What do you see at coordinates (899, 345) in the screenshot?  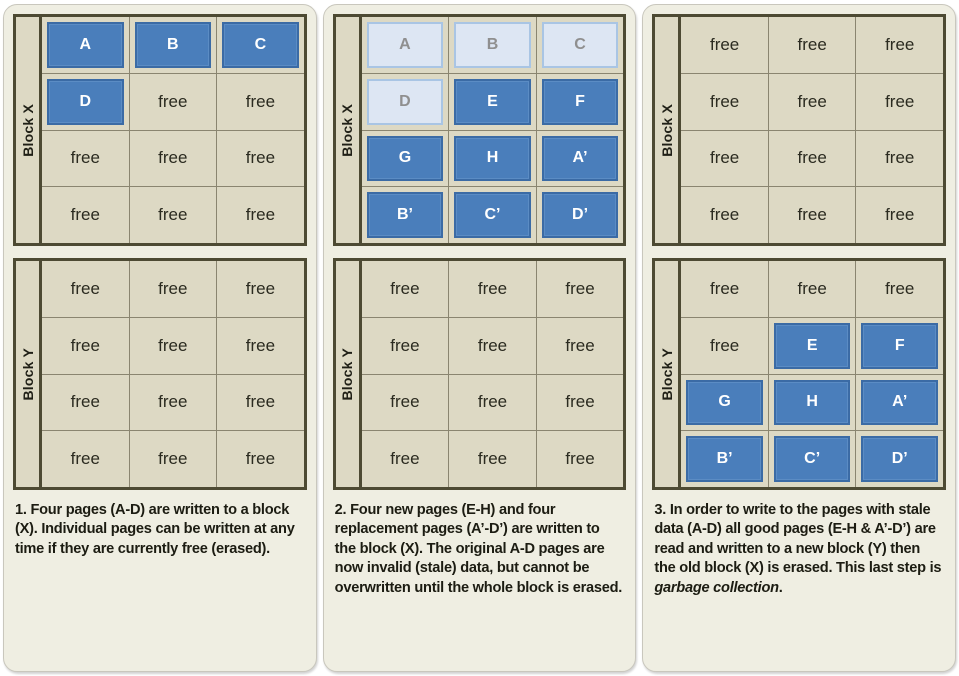 I see `valid-page-chip: F` at bounding box center [899, 345].